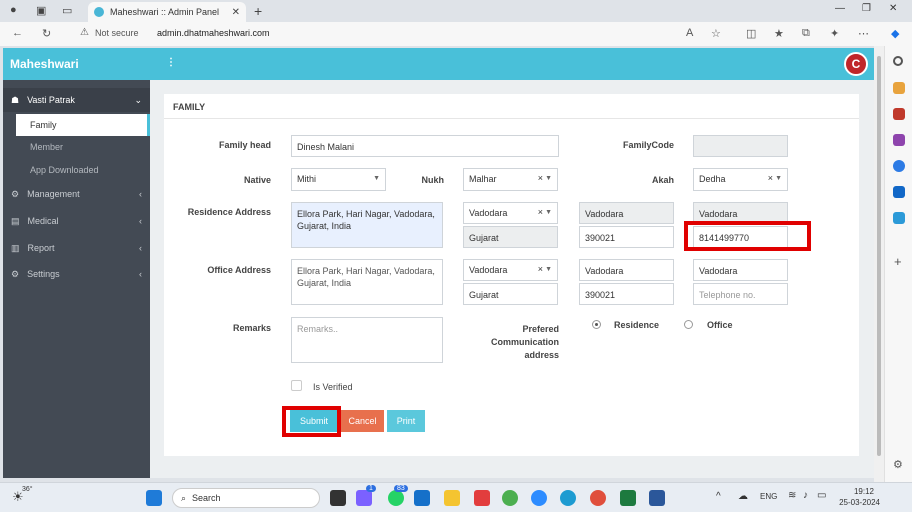  Describe the element at coordinates (83, 125) in the screenshot. I see `sidebar-subitem-family: Family` at that location.